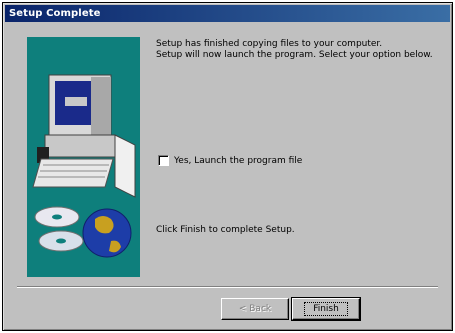  Describe the element at coordinates (227, 287) in the screenshot. I see `button-separator` at that location.